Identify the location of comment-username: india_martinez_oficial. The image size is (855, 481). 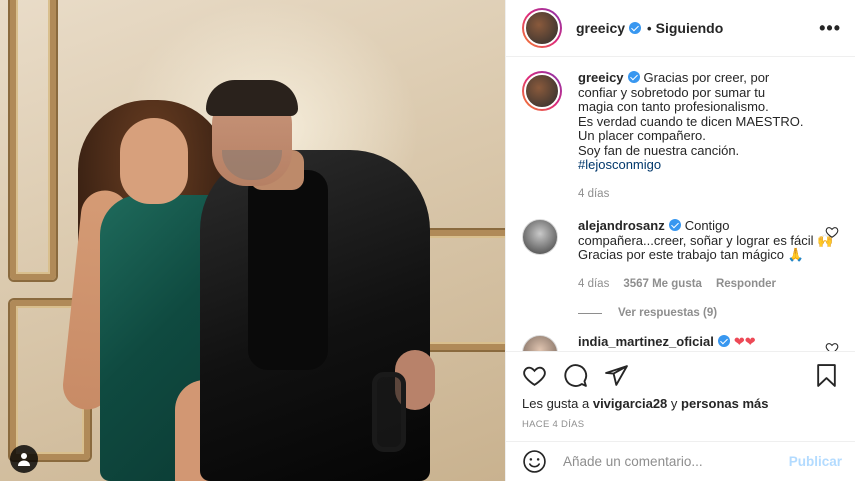
(646, 341).